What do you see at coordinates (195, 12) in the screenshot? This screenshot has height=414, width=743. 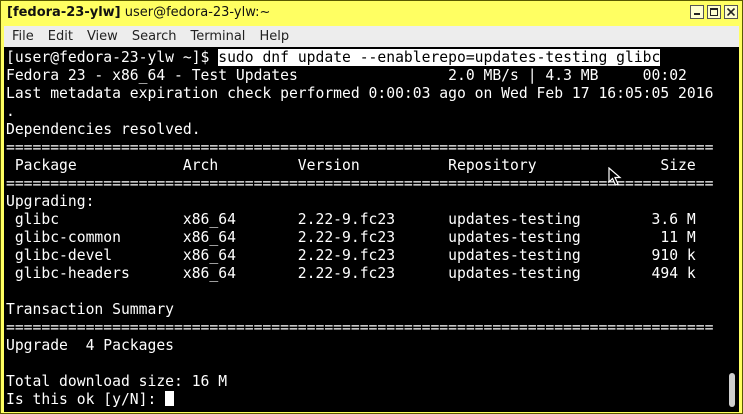 I see `window-title-host: user@fedora-23-ylw:~` at bounding box center [195, 12].